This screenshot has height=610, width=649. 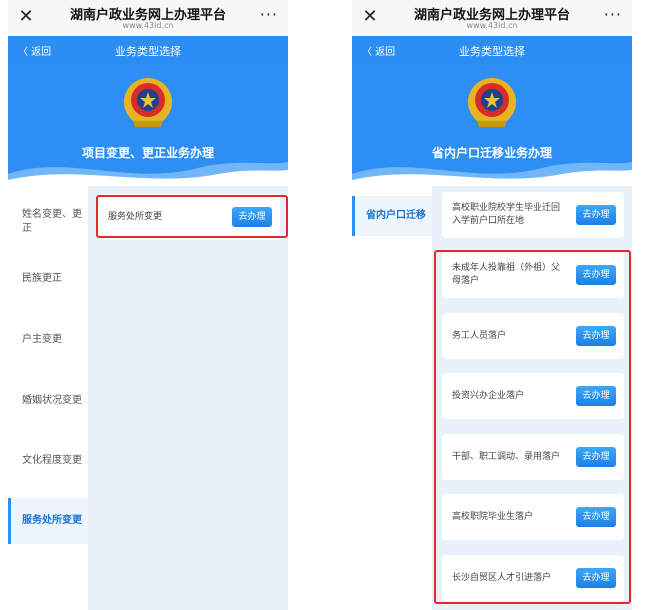 What do you see at coordinates (48, 282) in the screenshot?
I see `sidebar-item-ethnicity-correction: 民族更正` at bounding box center [48, 282].